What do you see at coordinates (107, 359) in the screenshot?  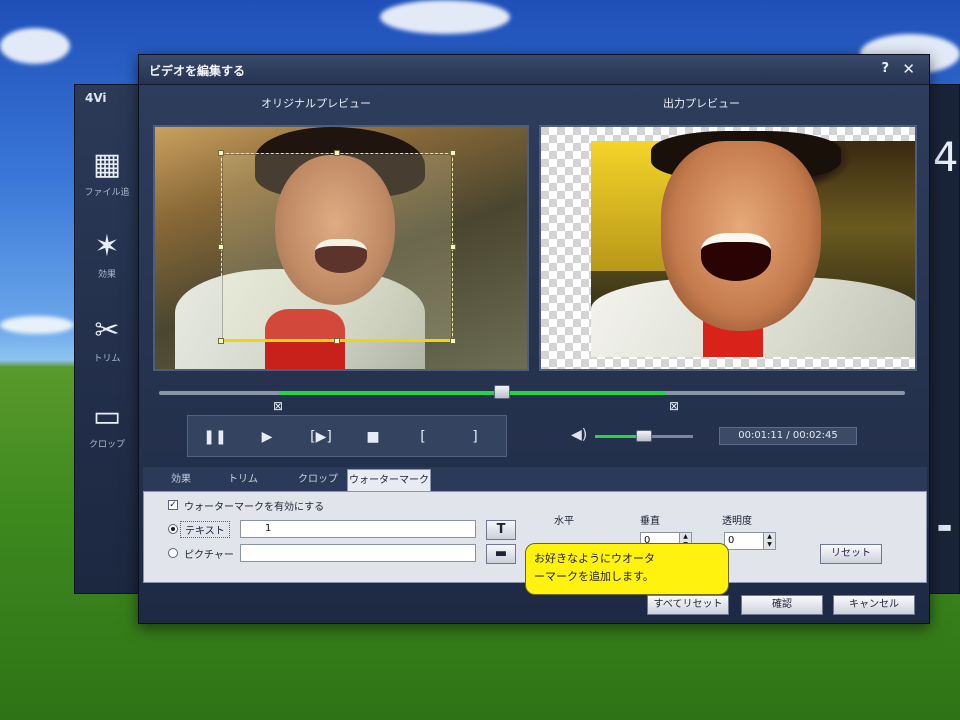 I see `sidebar-item-label: トリム` at bounding box center [107, 359].